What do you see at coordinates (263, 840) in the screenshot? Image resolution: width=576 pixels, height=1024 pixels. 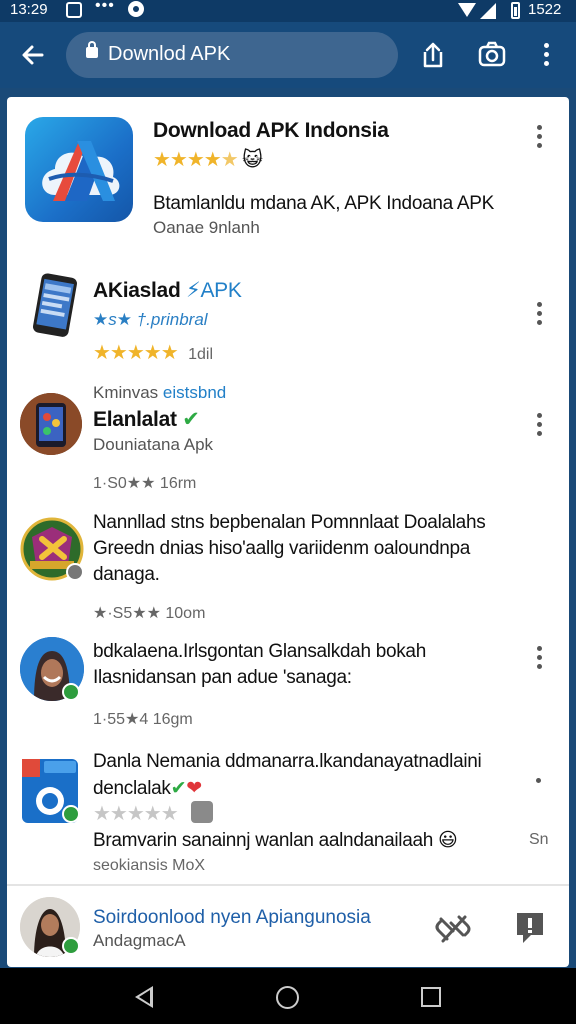 I see `item-description-text: Bramvarin sanainnj wanlan aalndanailaah` at bounding box center [263, 840].